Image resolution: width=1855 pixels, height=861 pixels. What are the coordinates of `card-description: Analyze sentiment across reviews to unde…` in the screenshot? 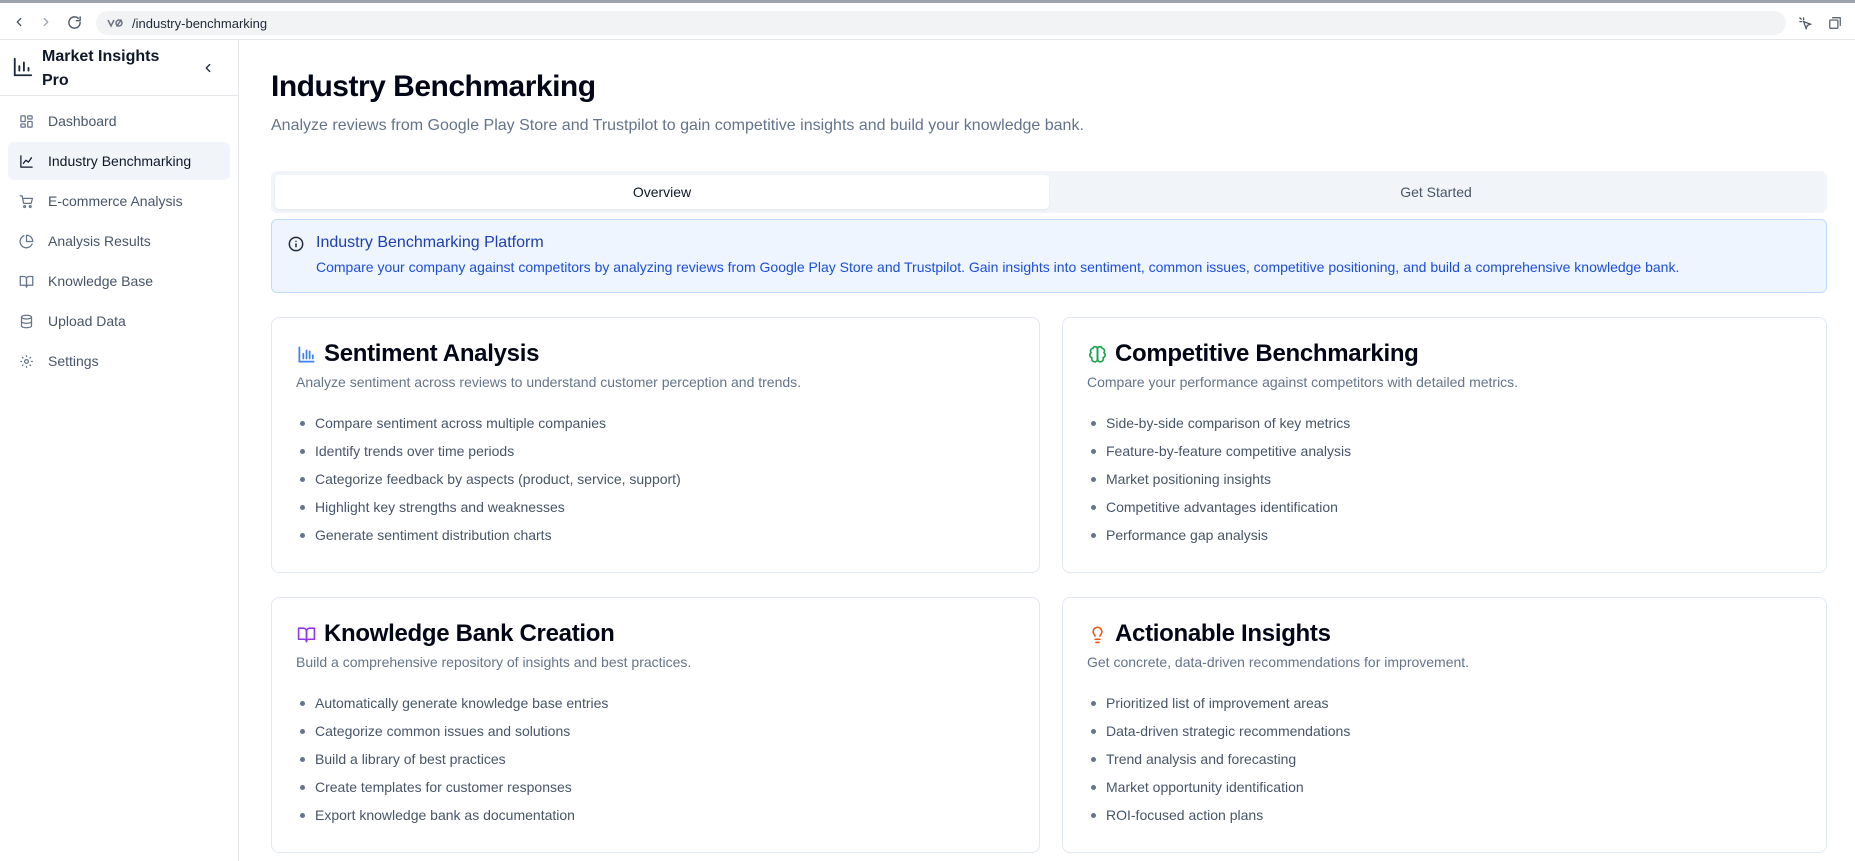 It's located at (549, 382).